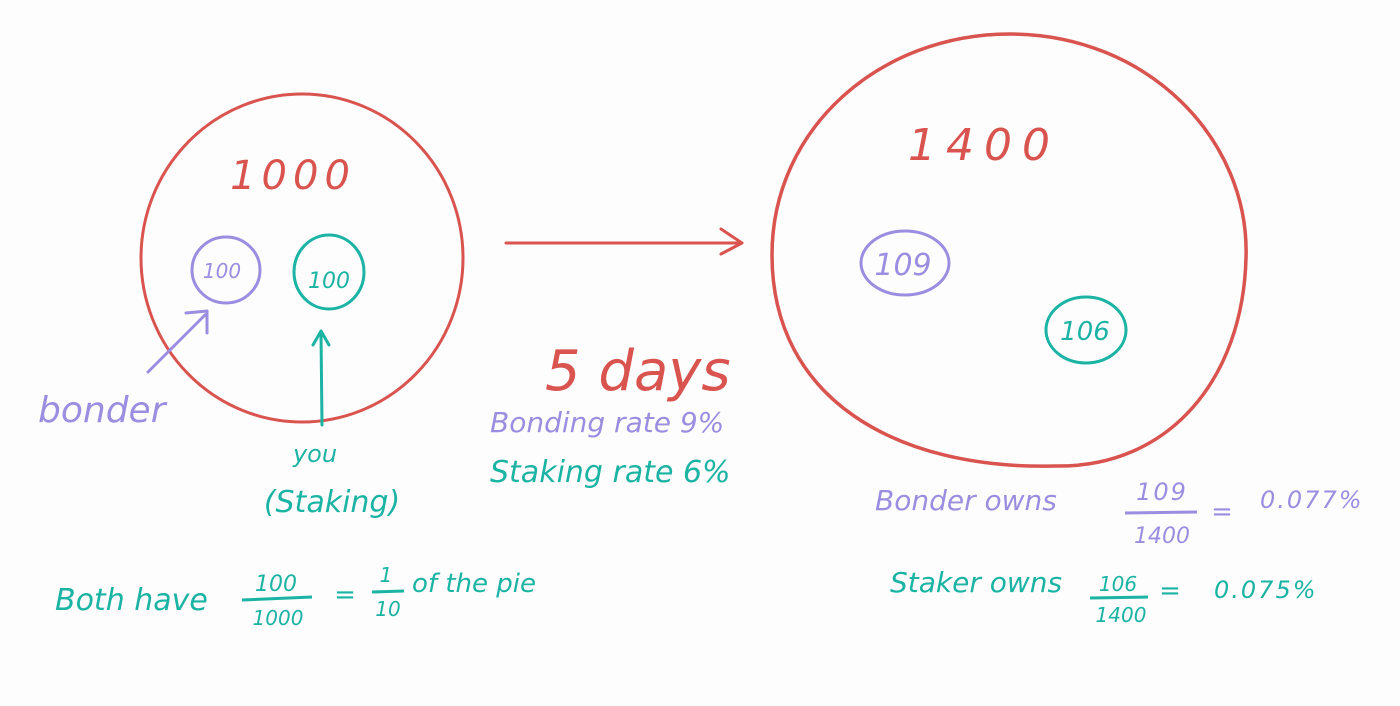 The image size is (1400, 706). Describe the element at coordinates (902, 265) in the screenshot. I see `after-bonder-amount: 109` at that location.